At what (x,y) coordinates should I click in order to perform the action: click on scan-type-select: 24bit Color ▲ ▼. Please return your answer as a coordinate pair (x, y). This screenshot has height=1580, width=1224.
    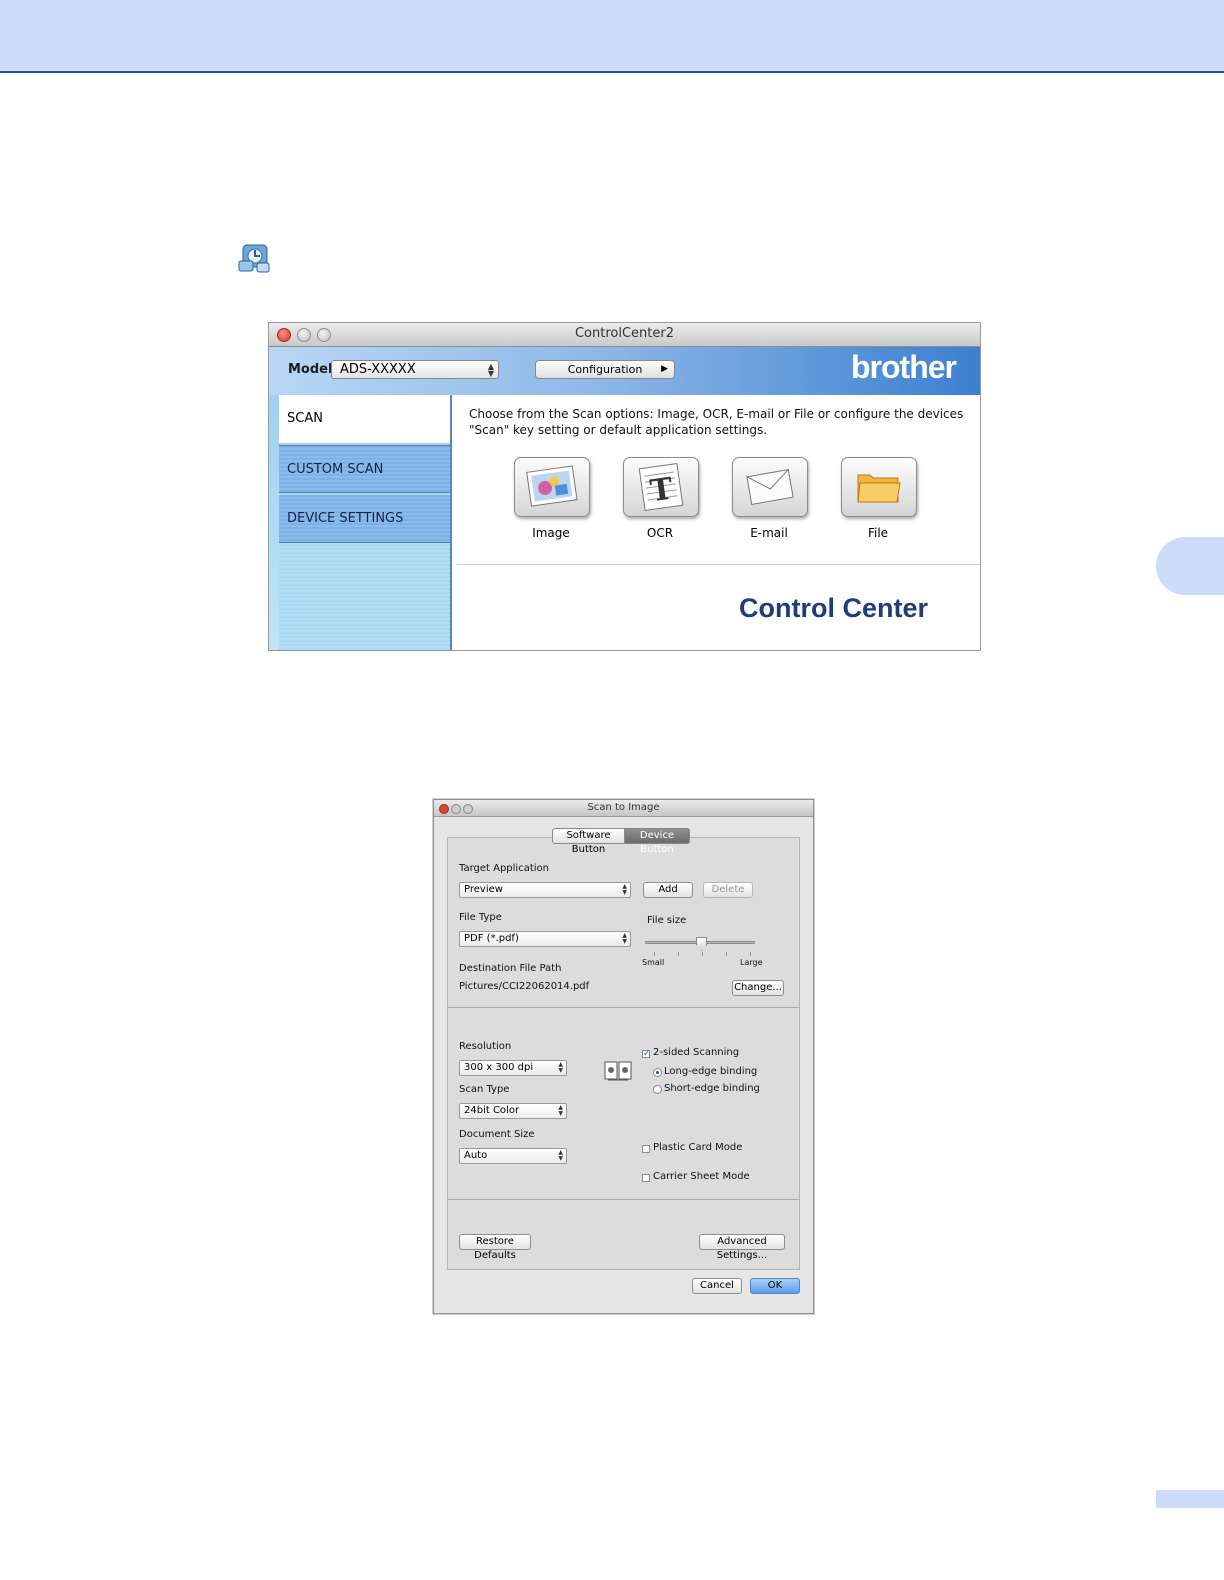
    Looking at the image, I should click on (513, 1111).